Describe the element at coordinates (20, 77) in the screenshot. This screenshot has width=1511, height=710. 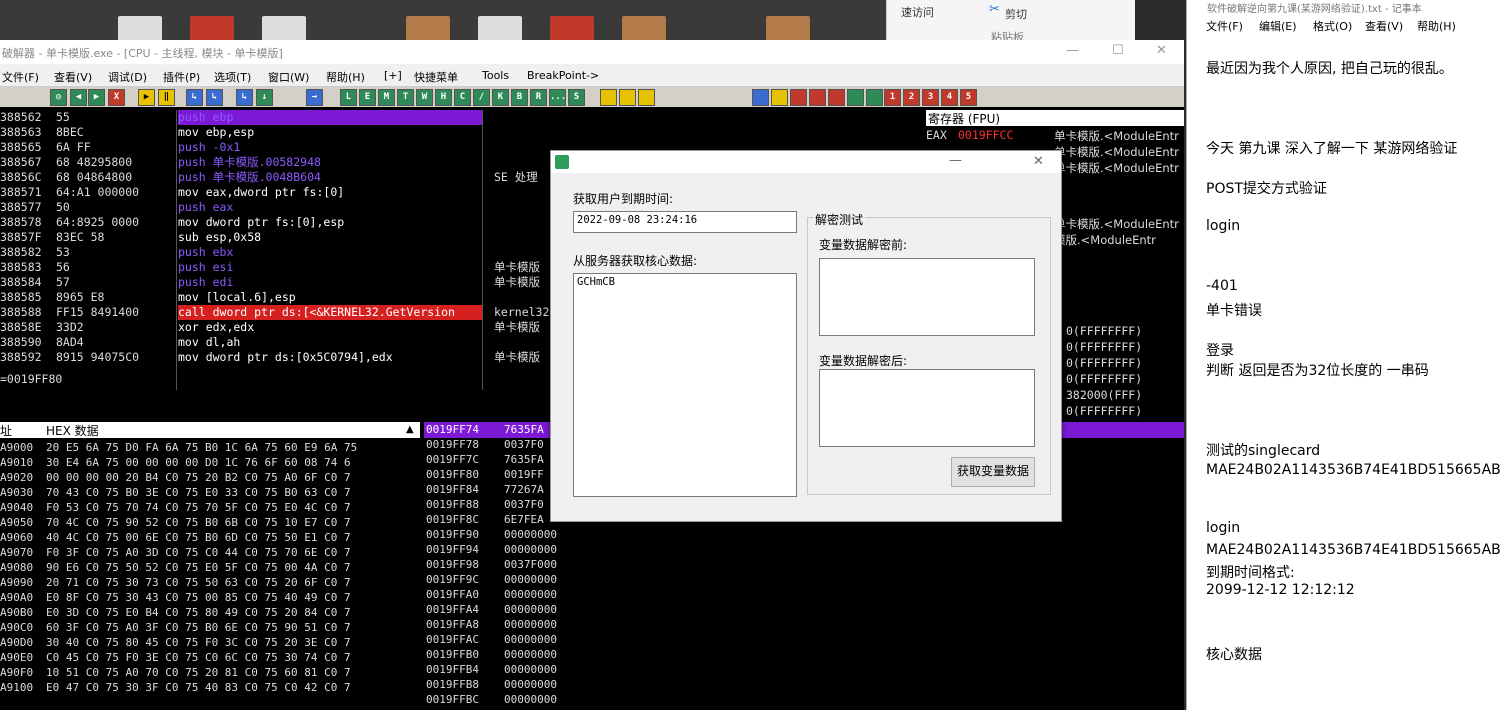
I see `menu-item: 文件(F)` at that location.